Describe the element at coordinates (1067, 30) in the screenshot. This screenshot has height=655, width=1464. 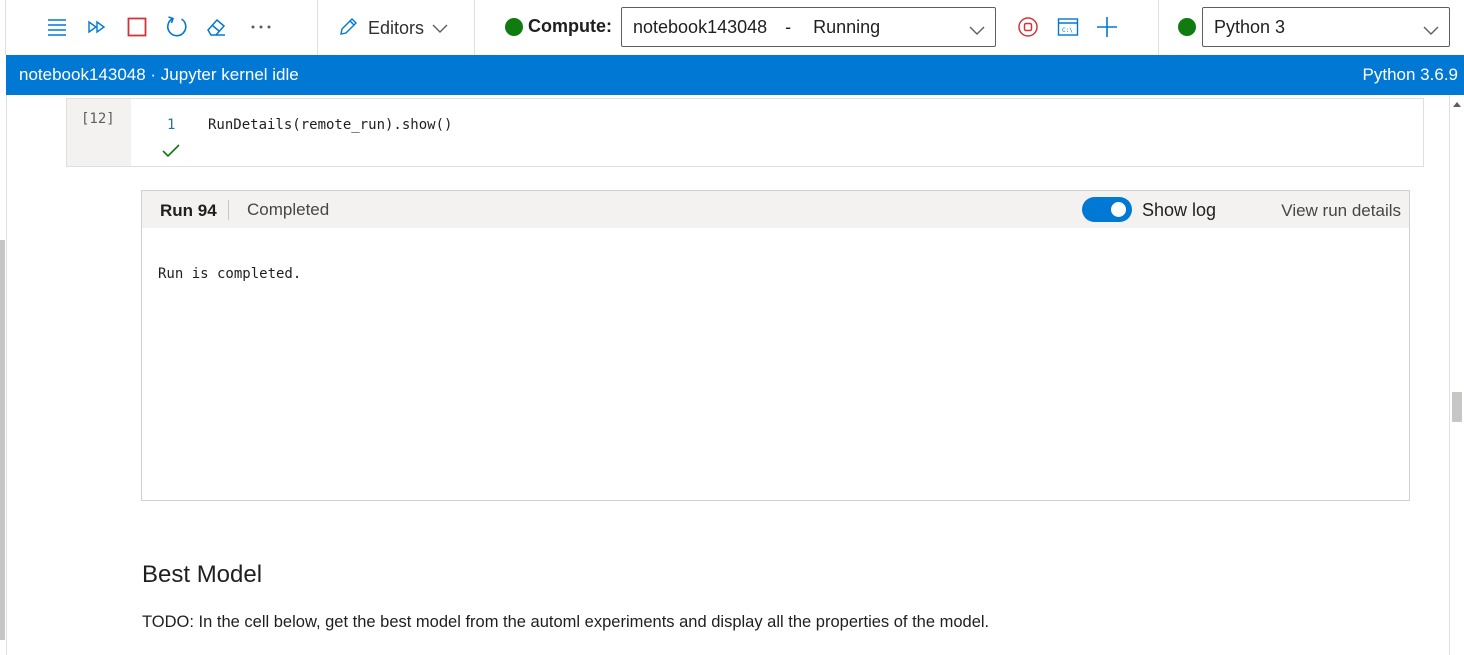
I see `svg-text: C:\` at that location.